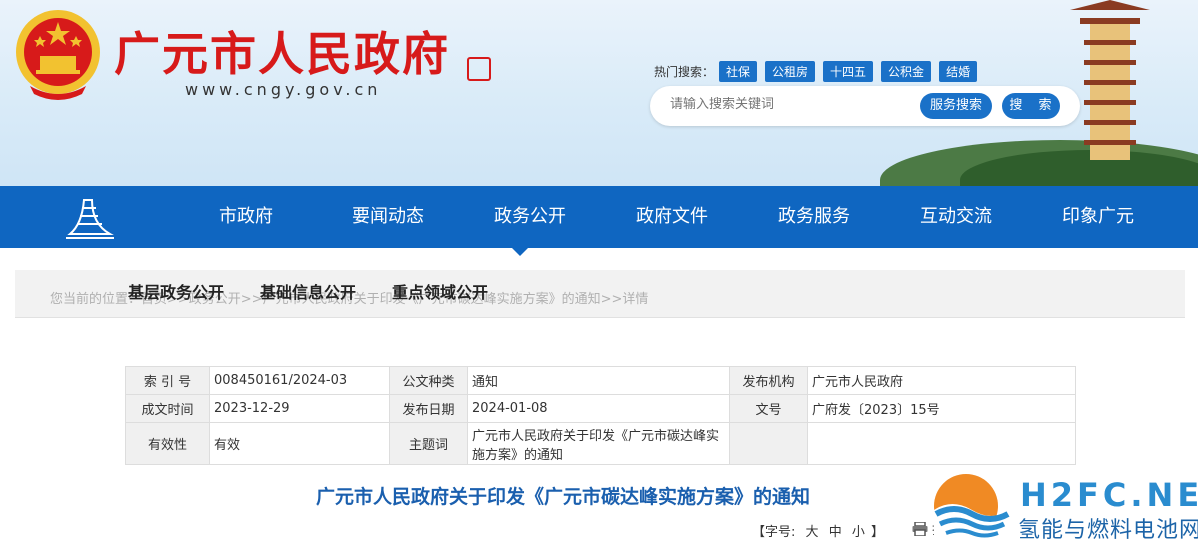 Image resolution: width=1198 pixels, height=549 pixels. I want to click on info-value: 广元市人民政府关于印发《广元市碳达峰实施方案》的通知, so click(598, 443).